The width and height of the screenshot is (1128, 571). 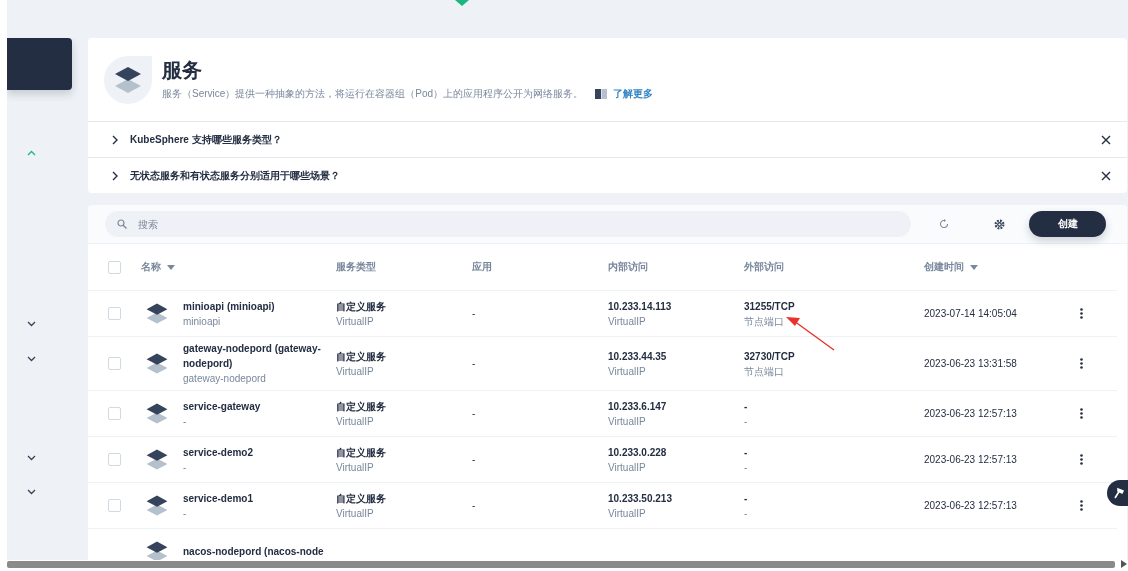 What do you see at coordinates (601, 93) in the screenshot?
I see `book-icon` at bounding box center [601, 93].